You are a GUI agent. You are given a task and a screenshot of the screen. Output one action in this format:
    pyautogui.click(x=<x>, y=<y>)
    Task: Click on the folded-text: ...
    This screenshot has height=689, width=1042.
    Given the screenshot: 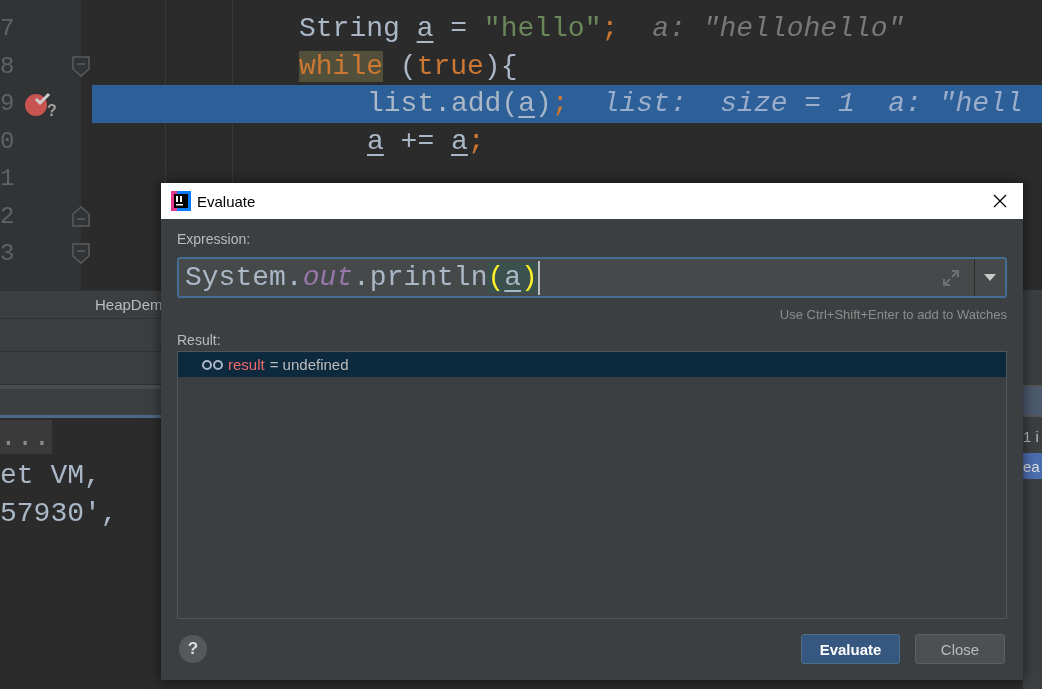 What is the action you would take?
    pyautogui.click(x=26, y=437)
    